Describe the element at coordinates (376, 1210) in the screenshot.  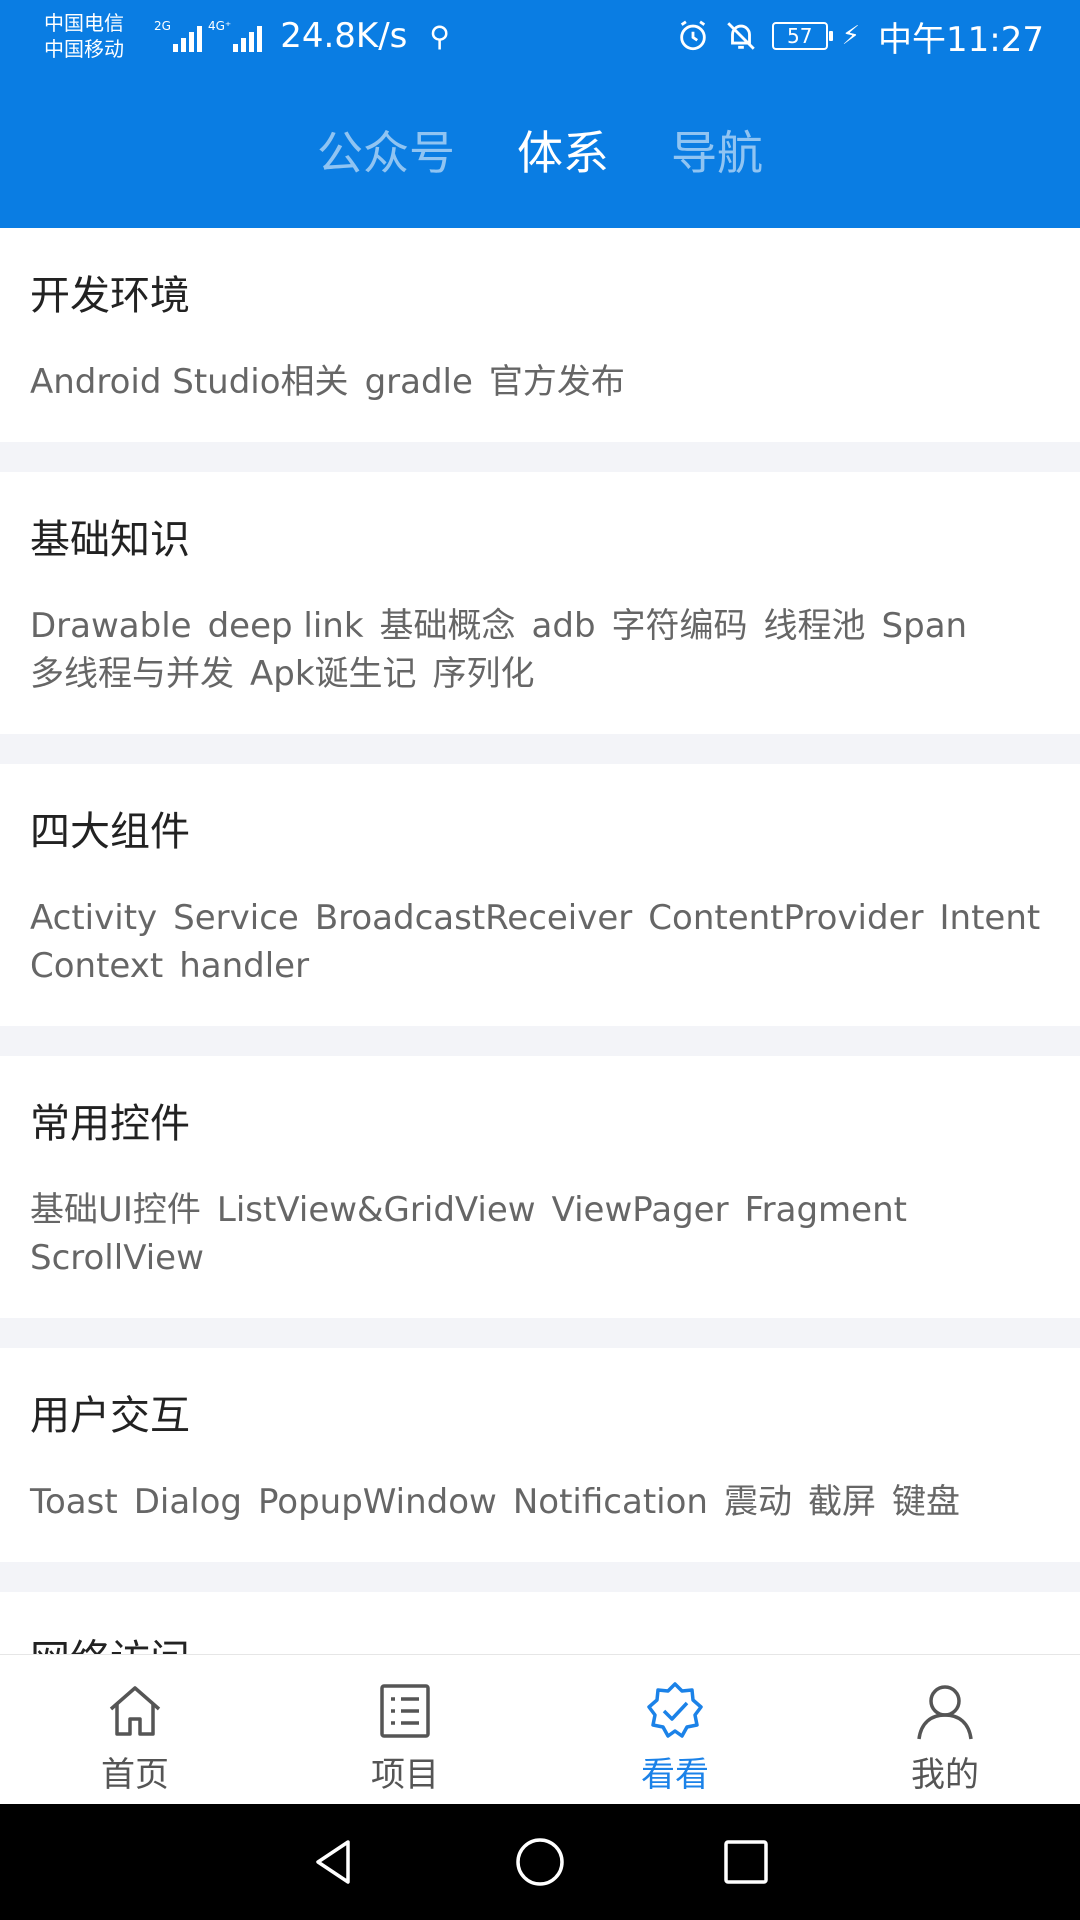
I see `tag: ListView&GridView` at that location.